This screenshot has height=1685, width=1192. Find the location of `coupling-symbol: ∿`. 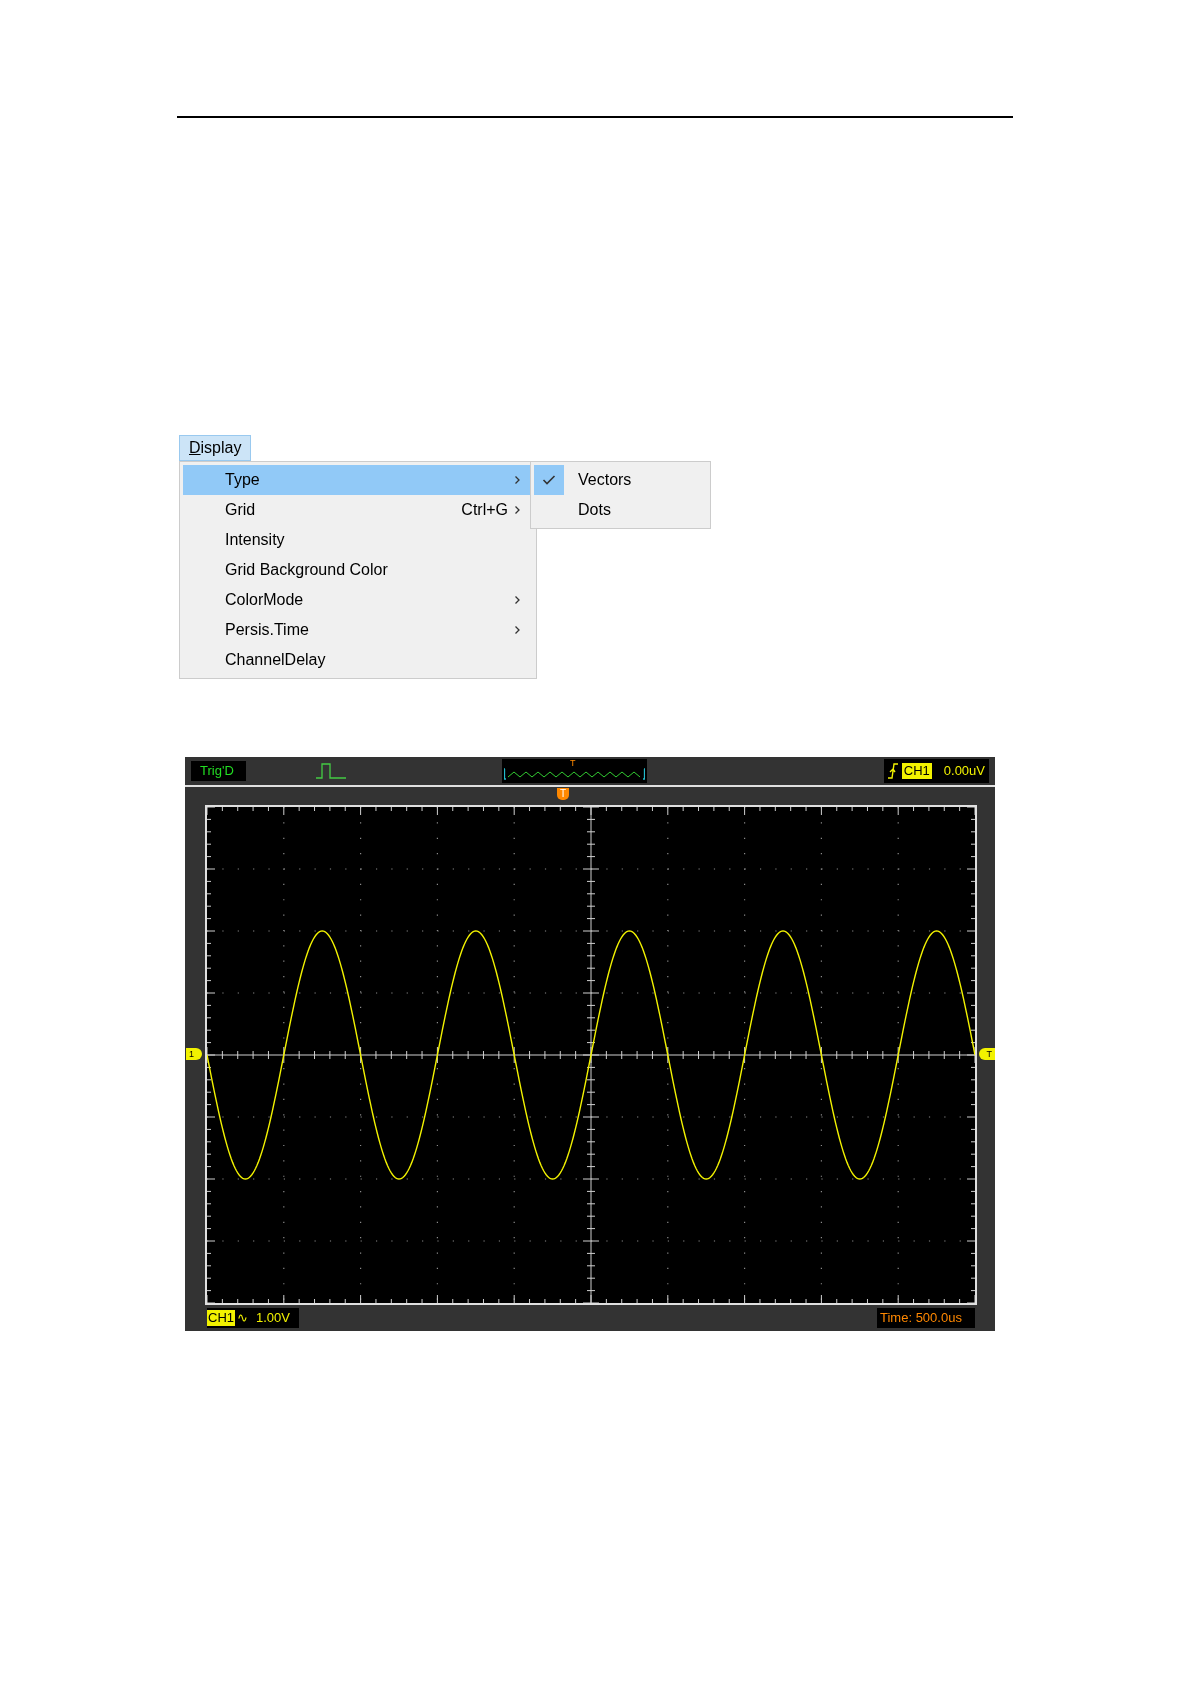

coupling-symbol: ∿ is located at coordinates (242, 1318).